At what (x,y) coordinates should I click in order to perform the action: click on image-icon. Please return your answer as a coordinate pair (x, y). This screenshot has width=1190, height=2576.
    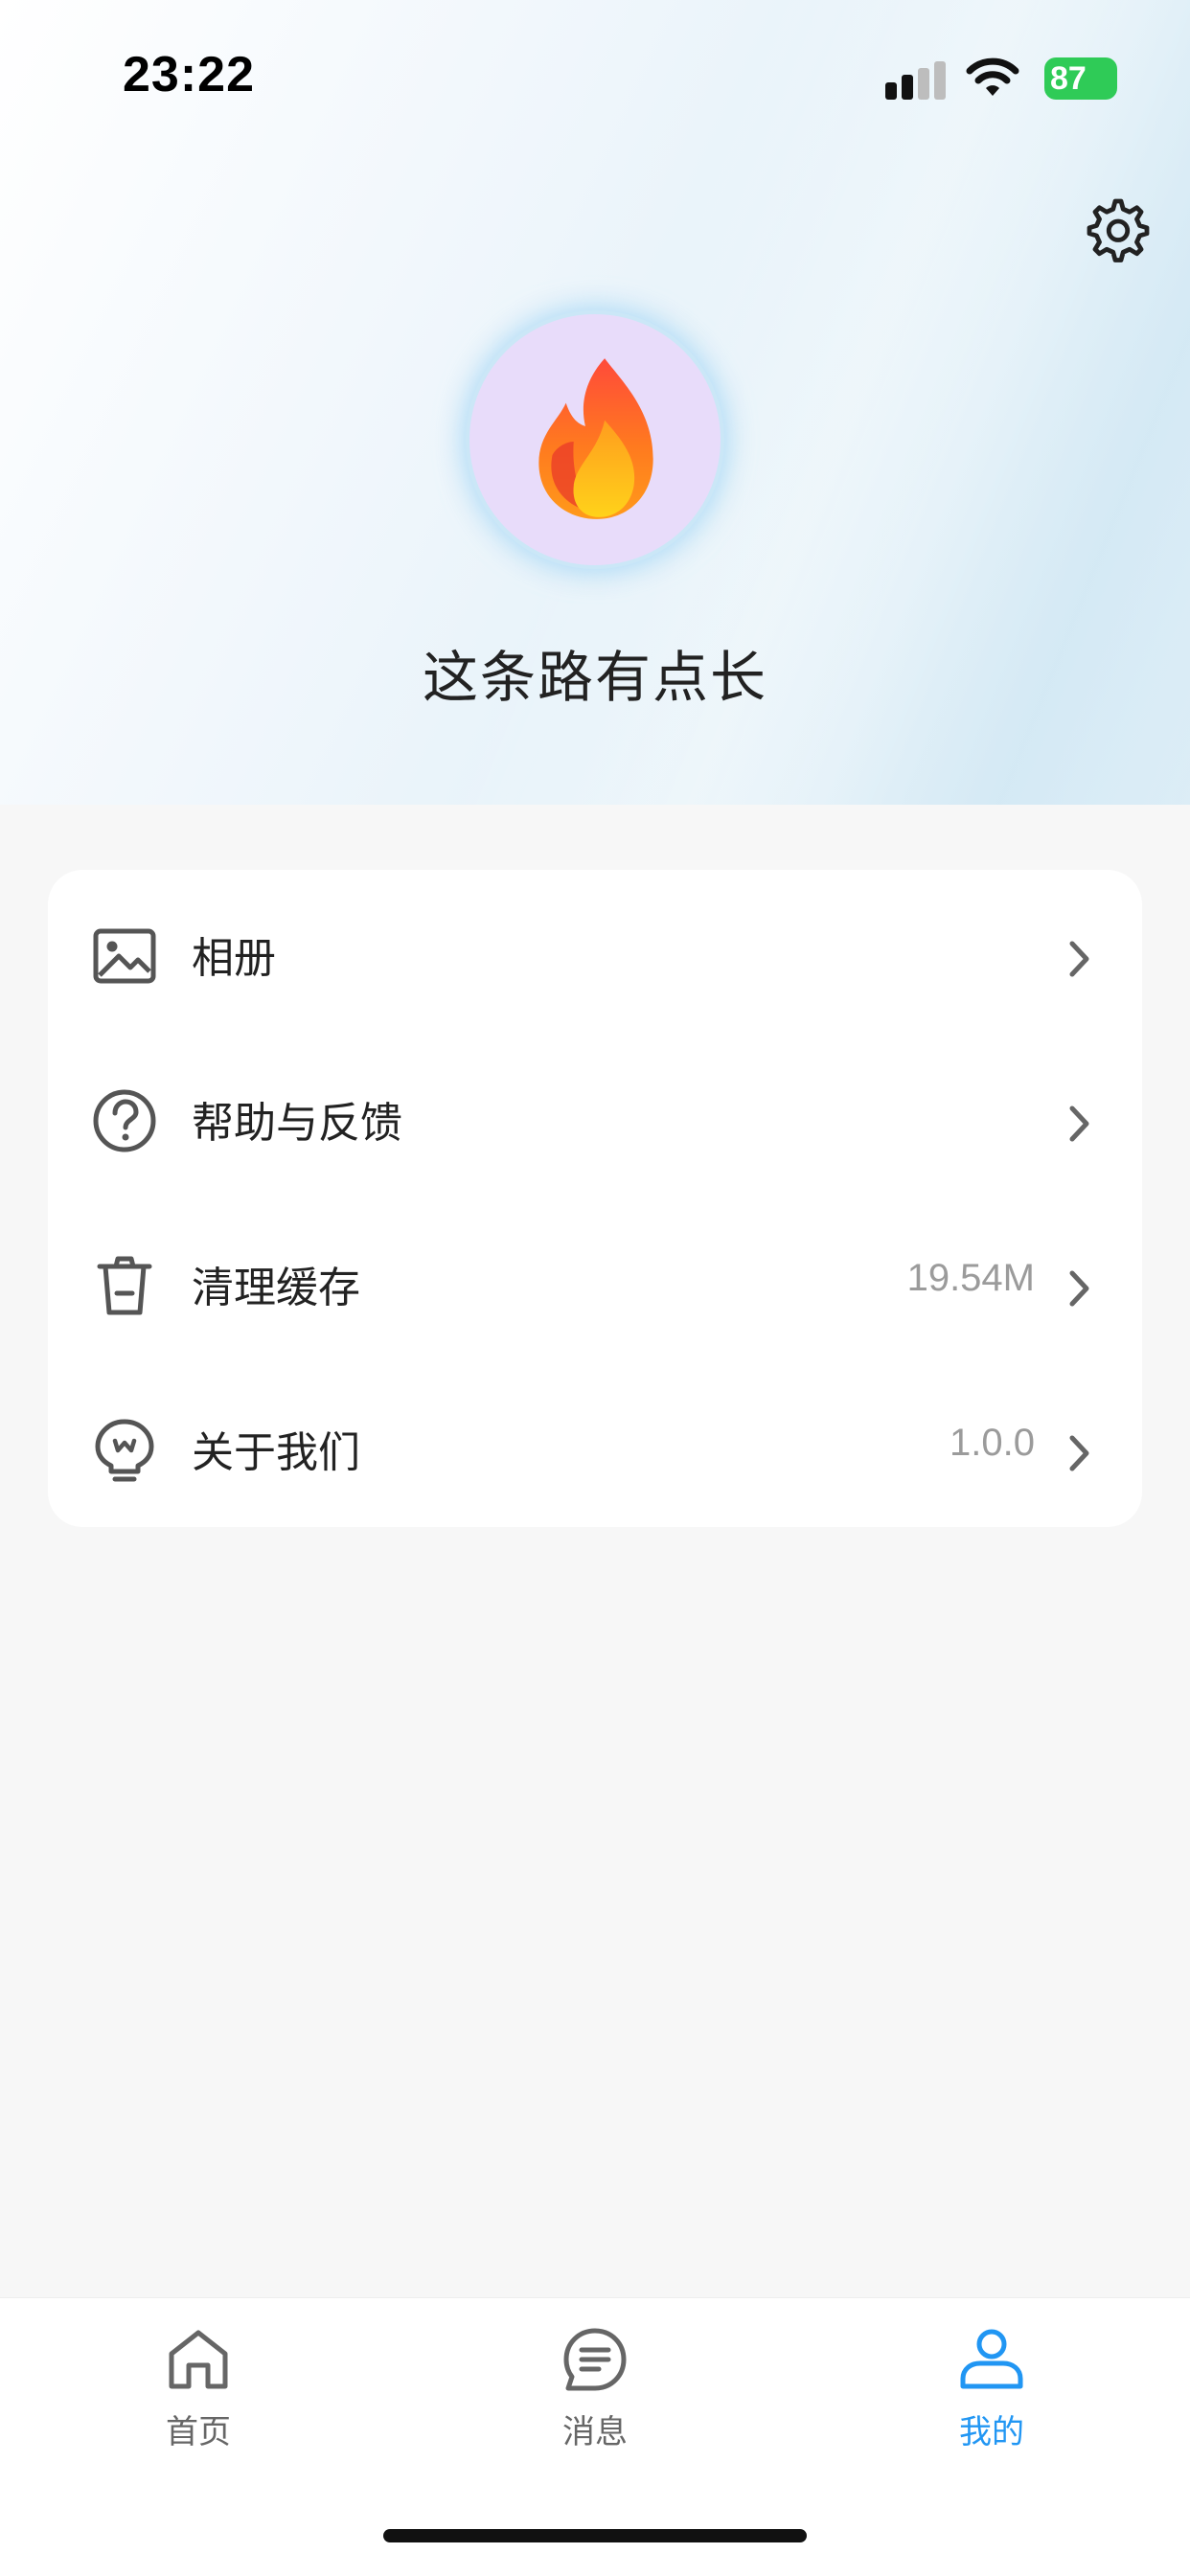
    Looking at the image, I should click on (125, 956).